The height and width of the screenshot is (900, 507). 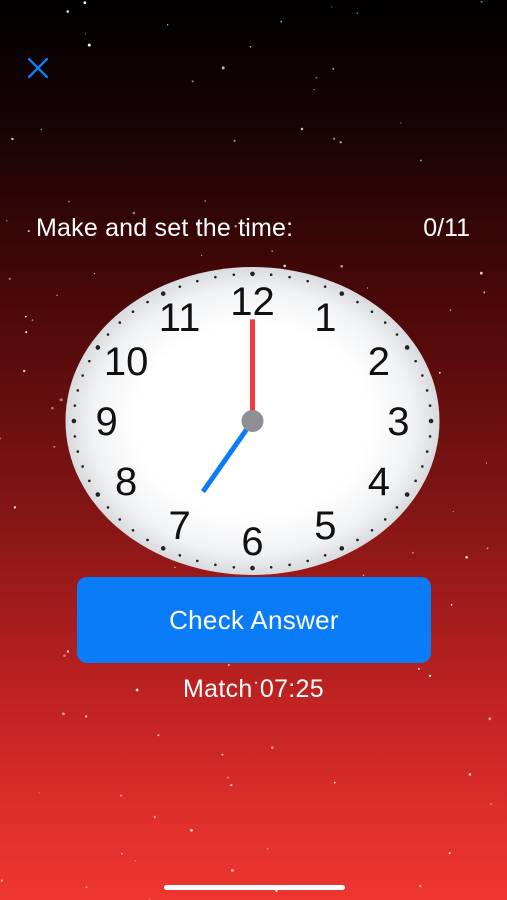 I want to click on clock-number-2: 2, so click(x=379, y=362).